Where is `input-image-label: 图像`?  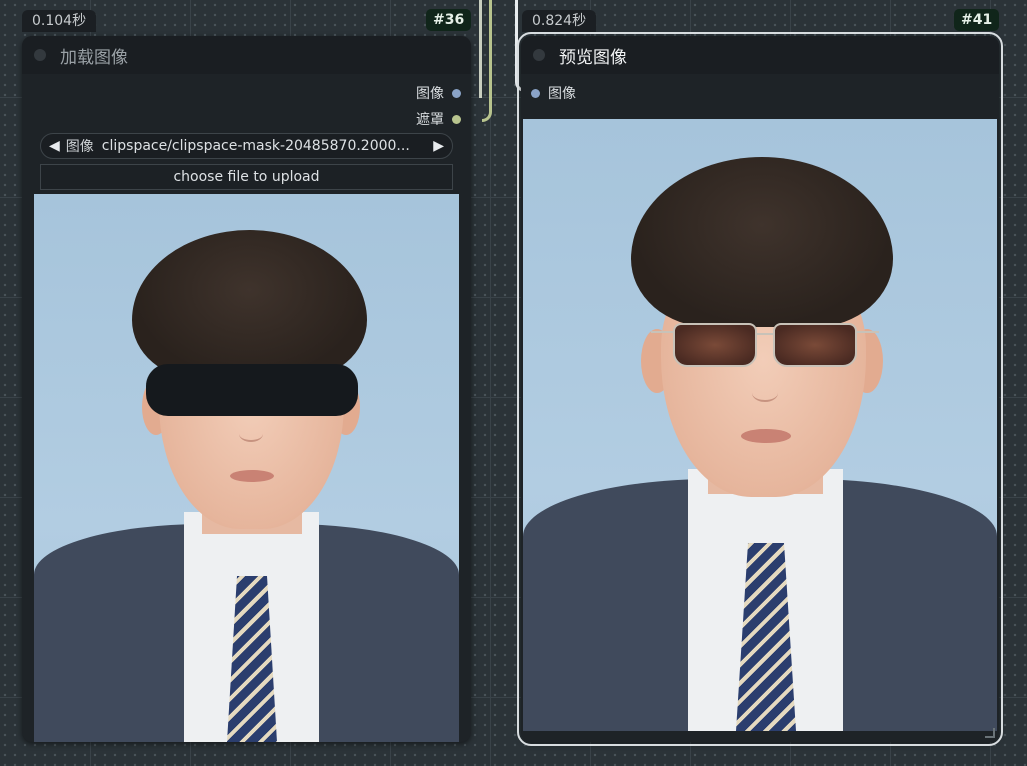 input-image-label: 图像 is located at coordinates (562, 94).